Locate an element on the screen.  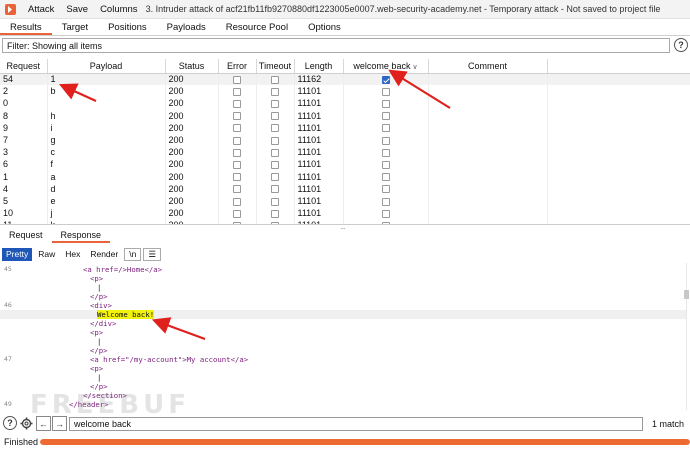
render-button: Render is located at coordinates (104, 254).